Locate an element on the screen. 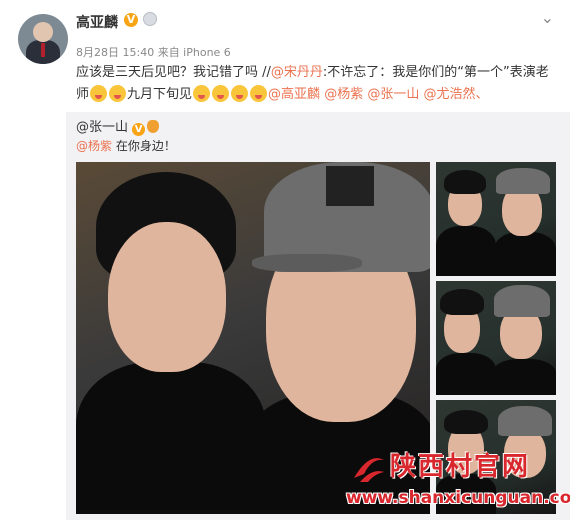 The width and height of the screenshot is (570, 520). mention-zhang: @张一山 is located at coordinates (393, 94).